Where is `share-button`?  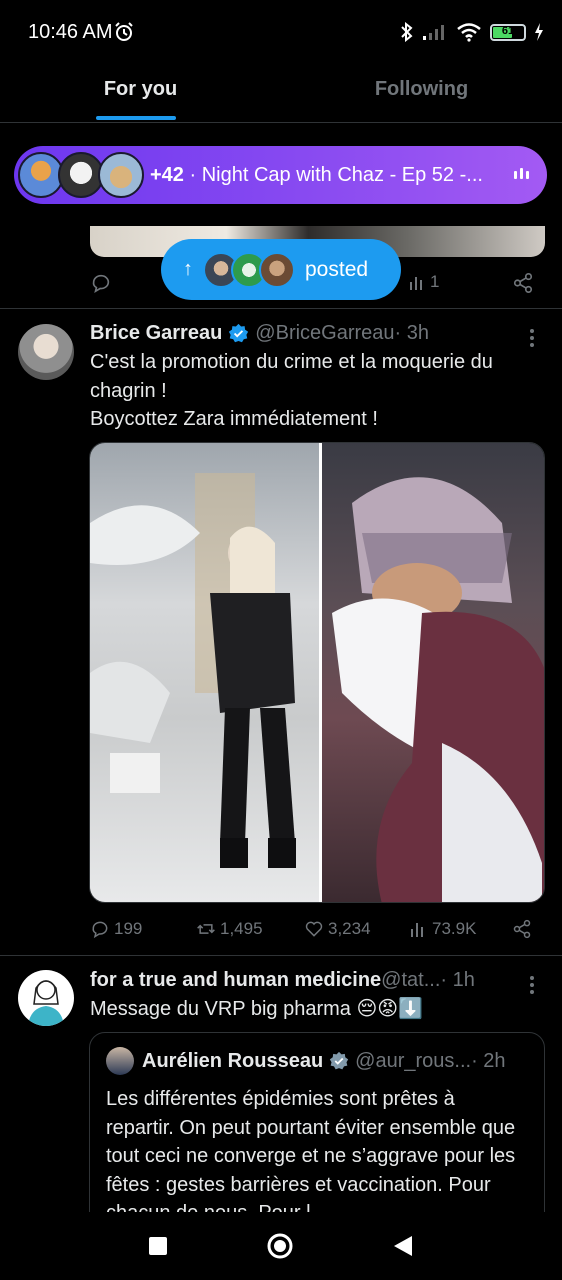 share-button is located at coordinates (522, 929).